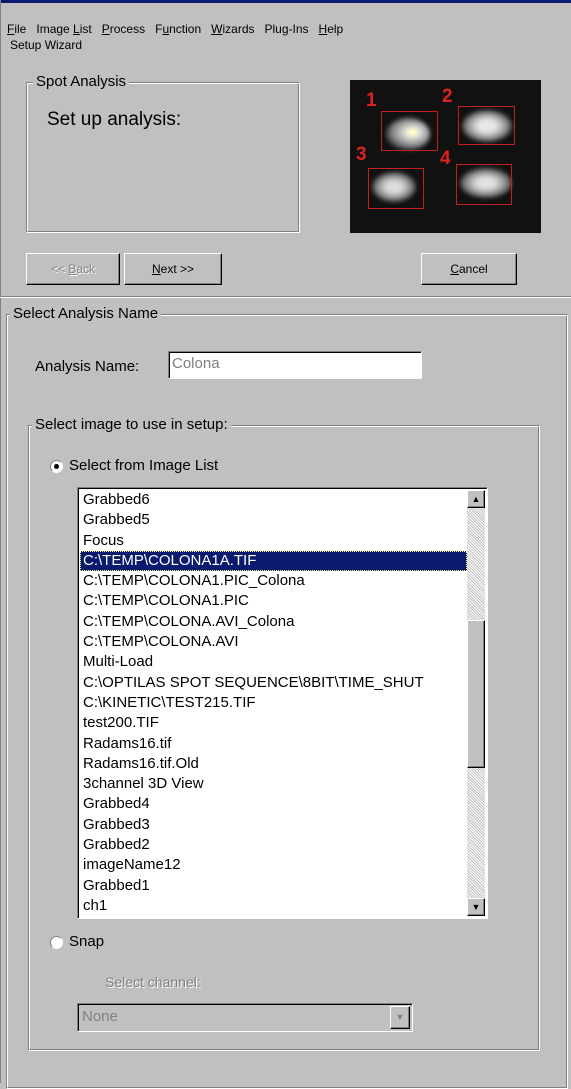 This screenshot has height=1089, width=571. What do you see at coordinates (163, 153) in the screenshot?
I see `spot-analysis-group: Spot Analysis Set up analysis:` at bounding box center [163, 153].